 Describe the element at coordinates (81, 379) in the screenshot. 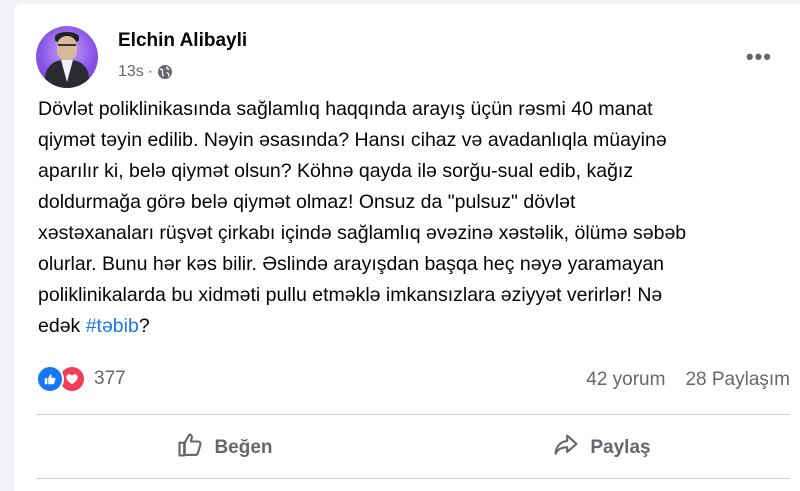

I see `reactions-summary: 377` at that location.